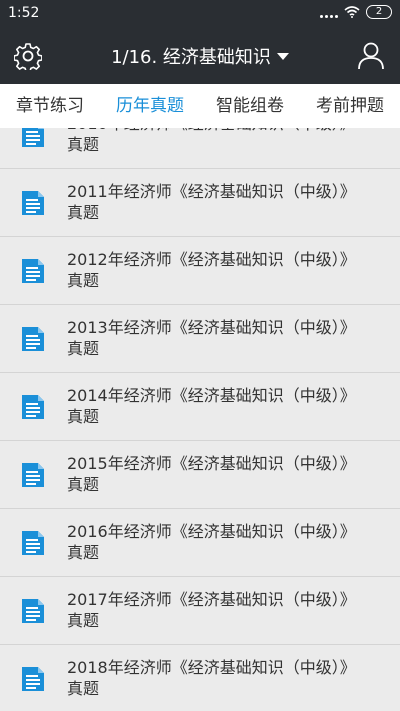 The height and width of the screenshot is (711, 400). I want to click on tab-pre-exam-predictions: 考前押题, so click(350, 106).